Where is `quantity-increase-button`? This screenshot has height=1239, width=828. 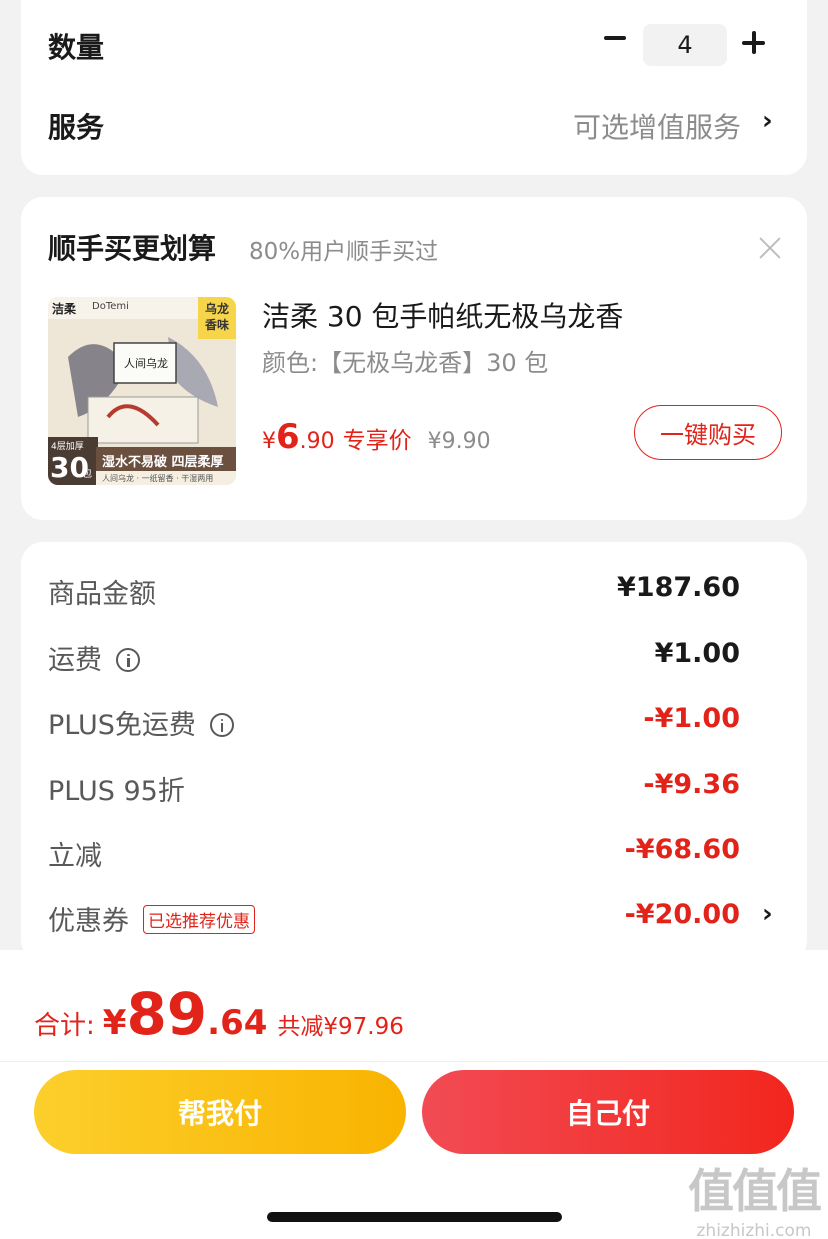
quantity-increase-button is located at coordinates (754, 43).